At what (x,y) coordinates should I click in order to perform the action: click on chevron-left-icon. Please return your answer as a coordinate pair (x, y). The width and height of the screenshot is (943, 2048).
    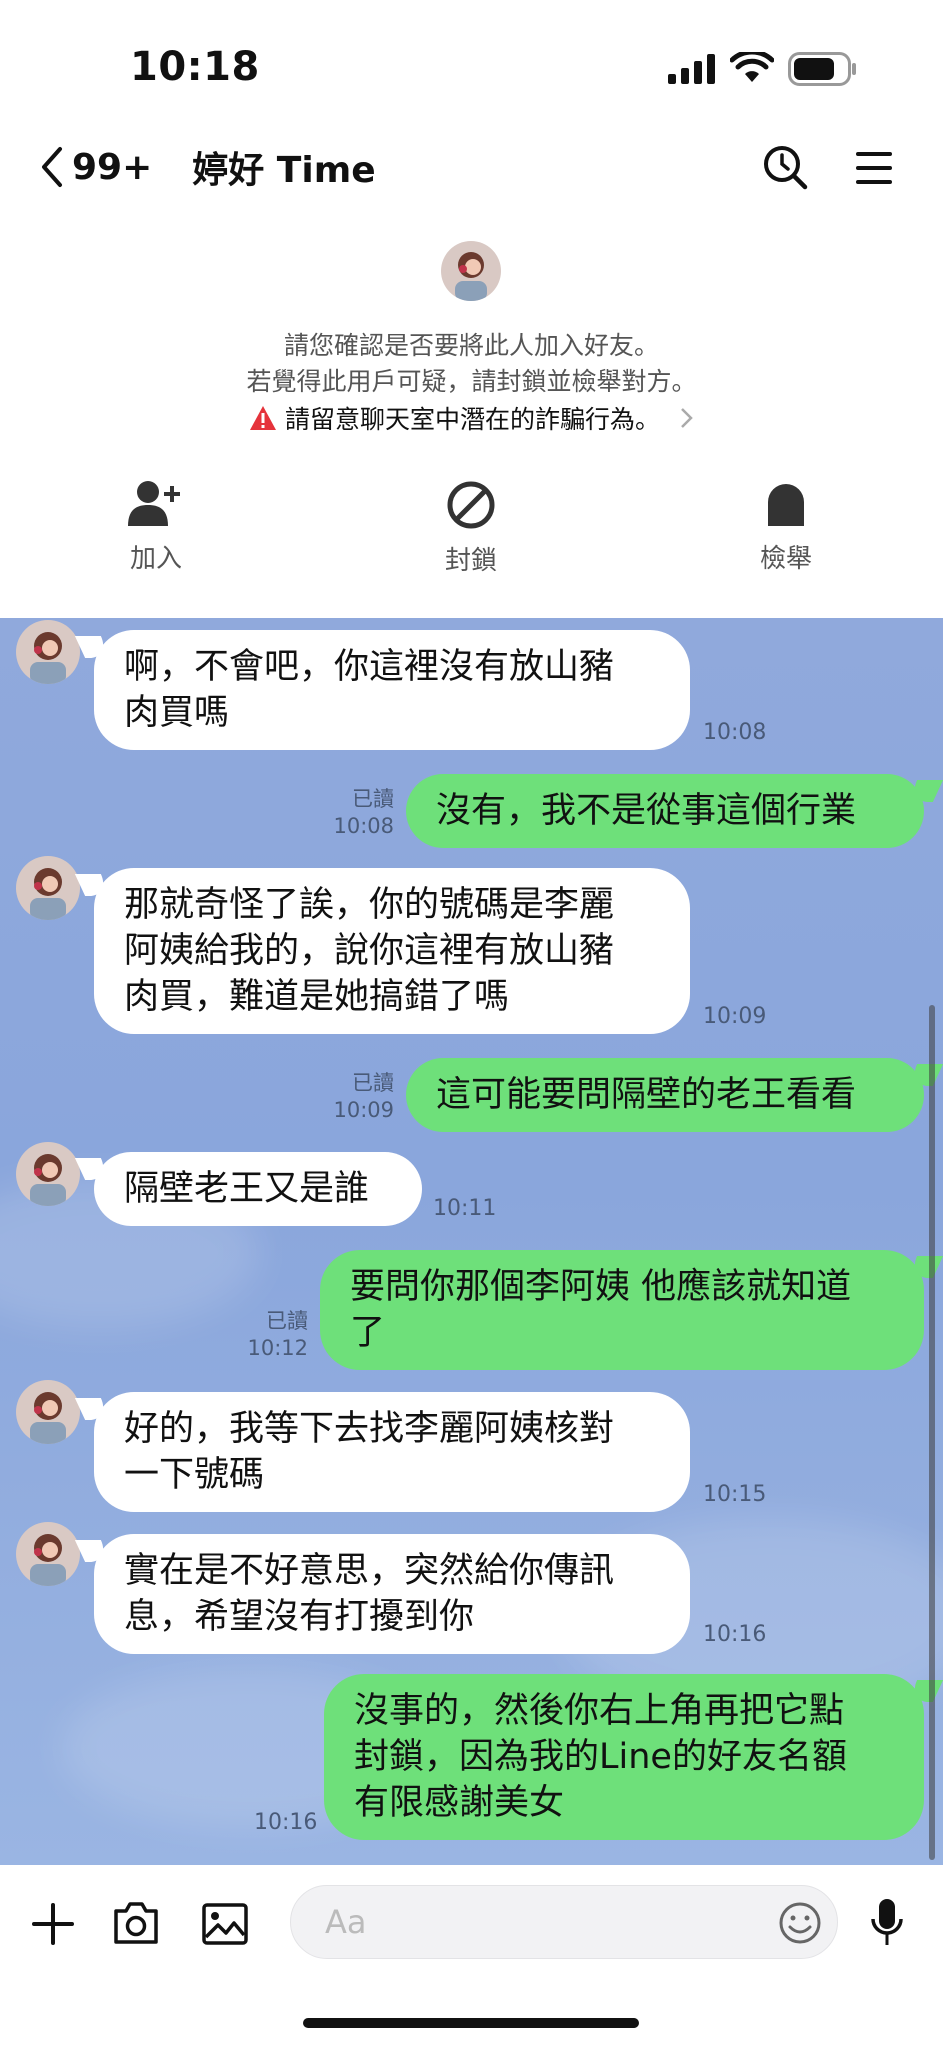
    Looking at the image, I should click on (52, 167).